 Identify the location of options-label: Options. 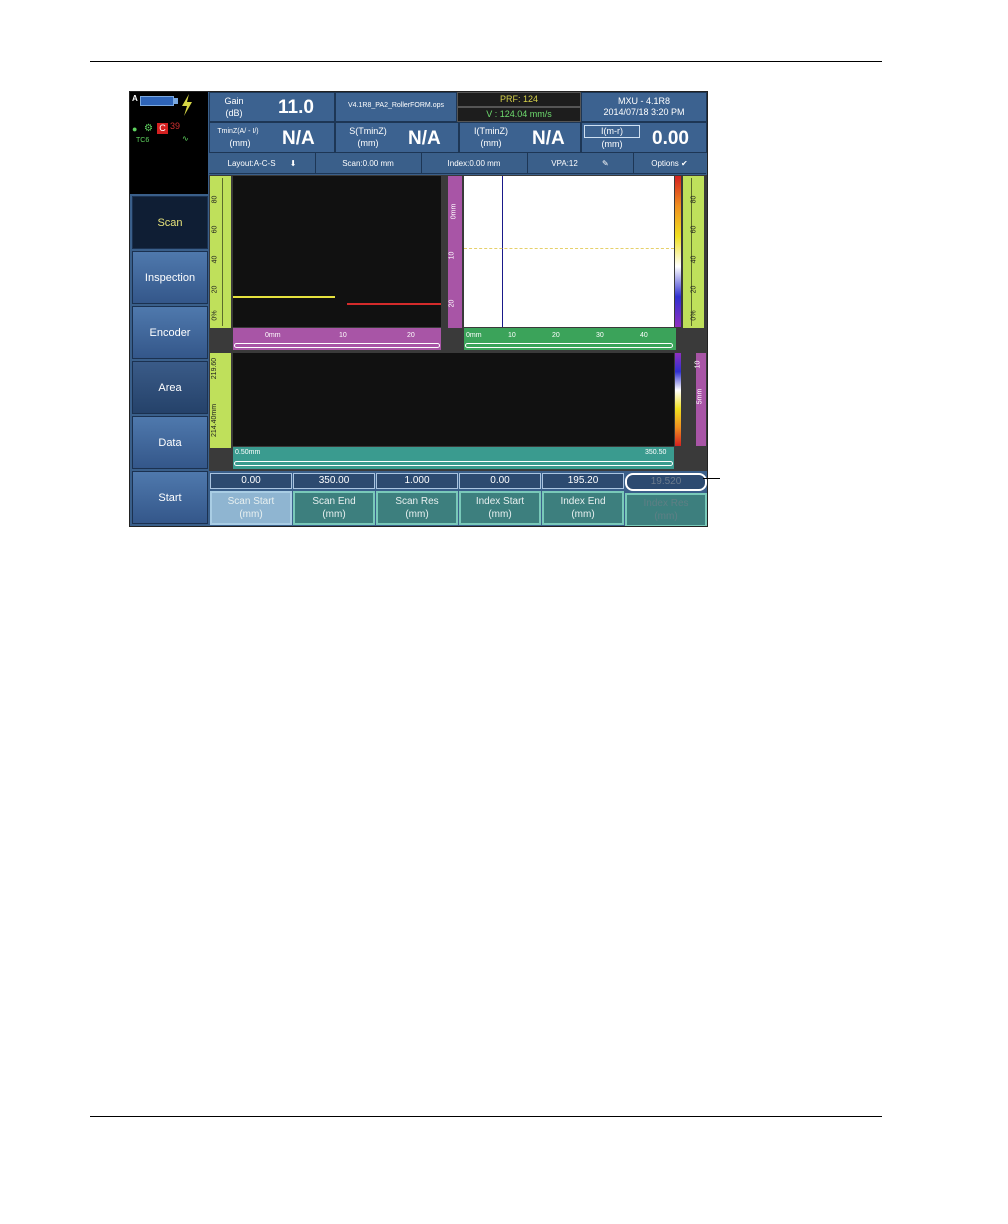
(665, 163).